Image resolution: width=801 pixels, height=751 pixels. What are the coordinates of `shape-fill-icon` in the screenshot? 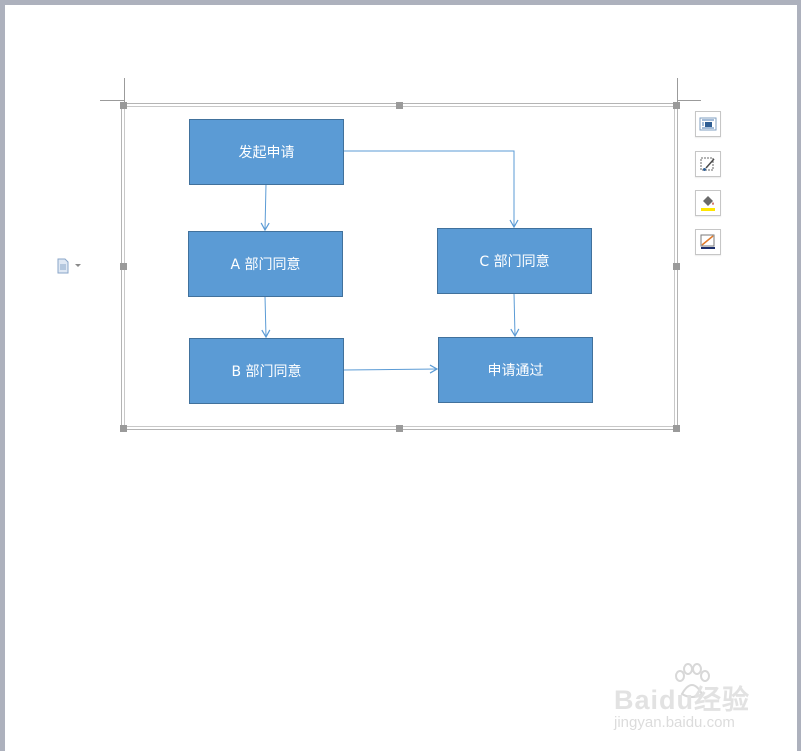 It's located at (708, 203).